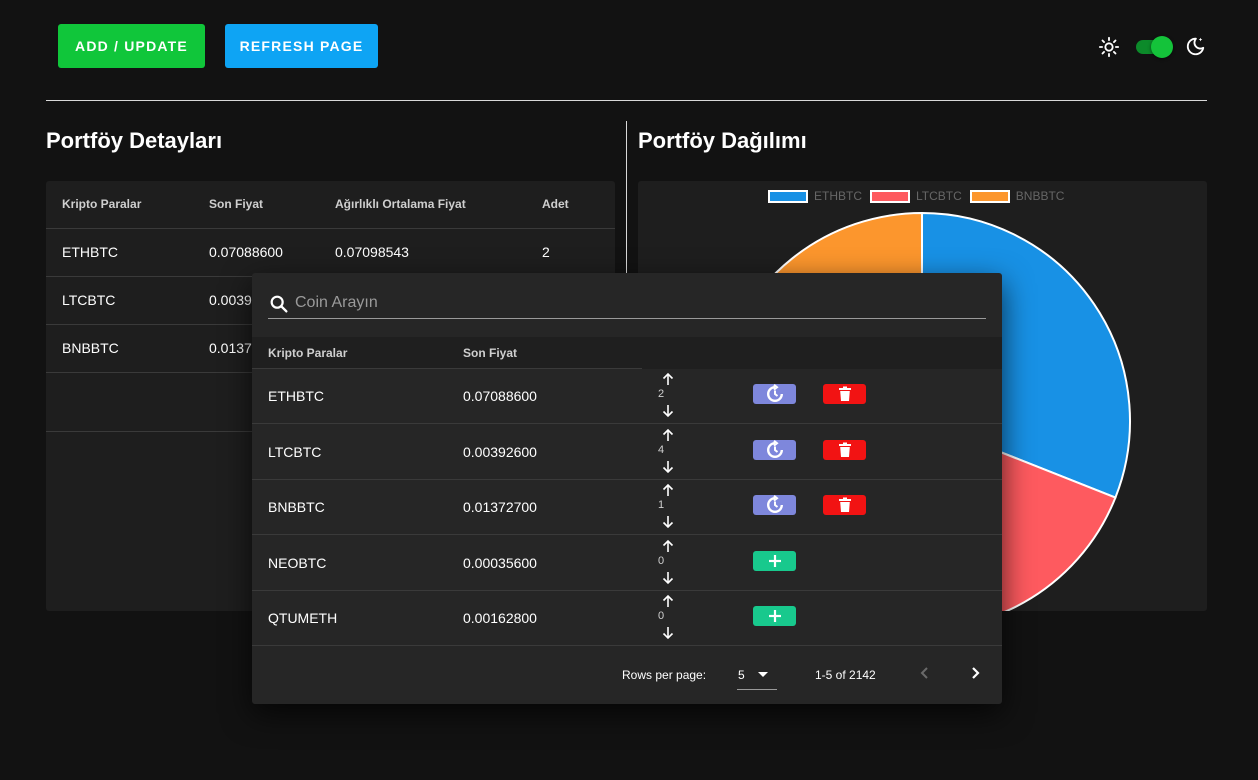 The width and height of the screenshot is (1258, 780). What do you see at coordinates (627, 619) in the screenshot?
I see `table-row: QTUMETH 0.00162800 0` at bounding box center [627, 619].